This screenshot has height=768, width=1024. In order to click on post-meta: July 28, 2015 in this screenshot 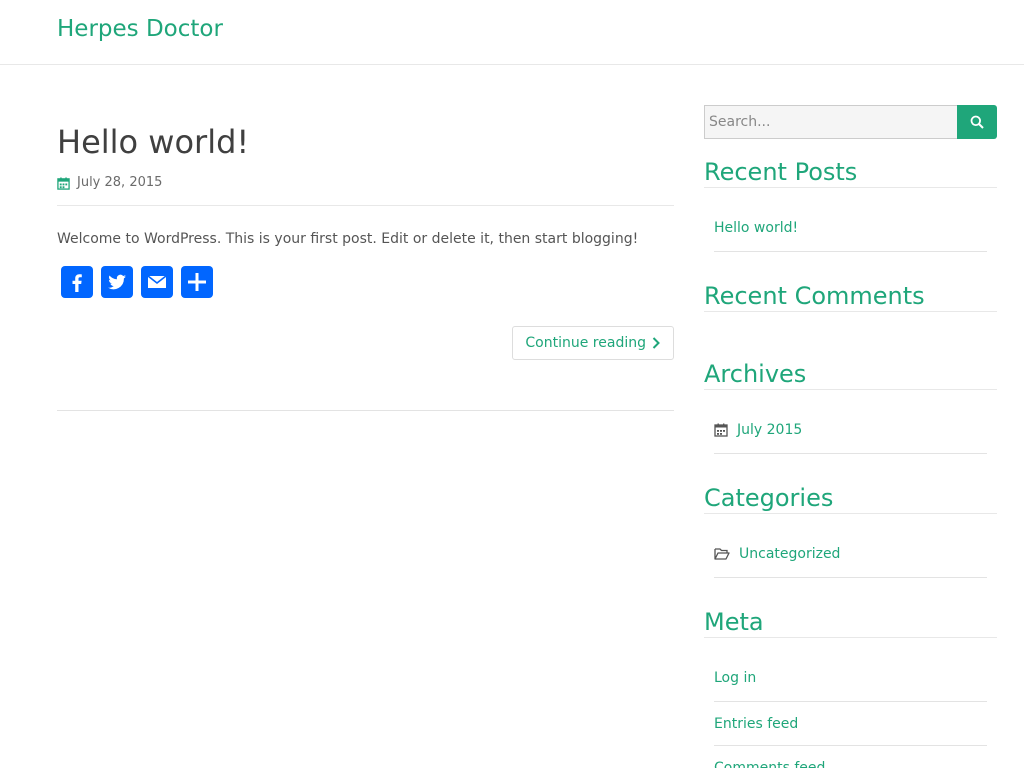, I will do `click(365, 190)`.